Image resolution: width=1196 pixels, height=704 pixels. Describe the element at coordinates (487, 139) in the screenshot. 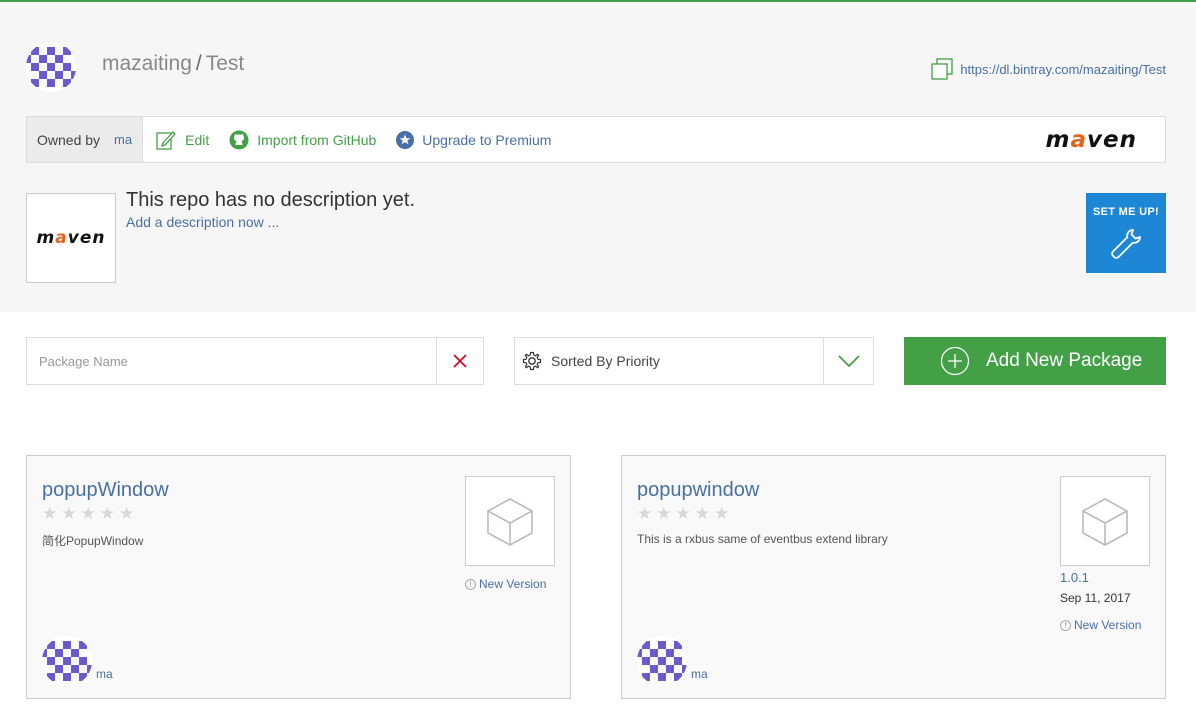

I see `upgrade-premium-label: Upgrade to Premium` at that location.